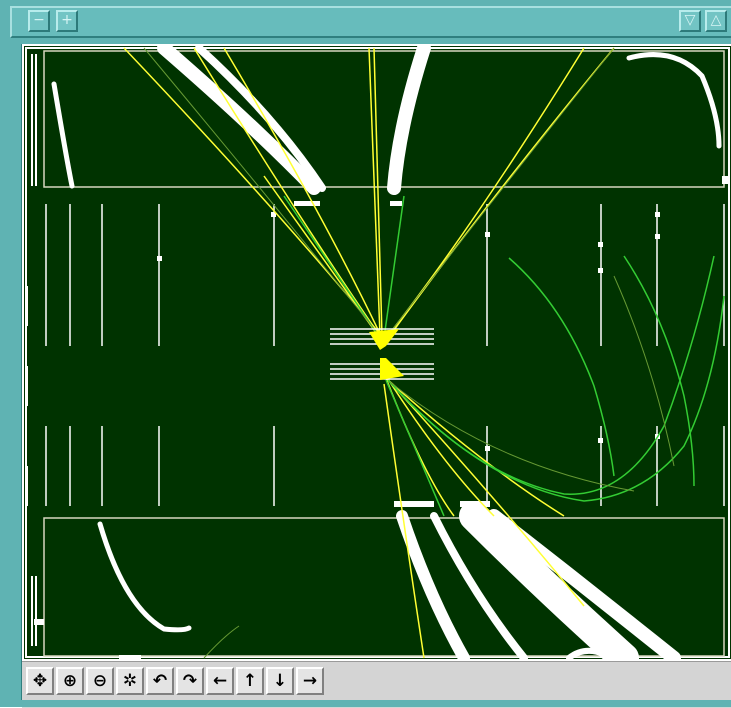 This screenshot has width=731, height=708. I want to click on move-left-button: ←, so click(220, 681).